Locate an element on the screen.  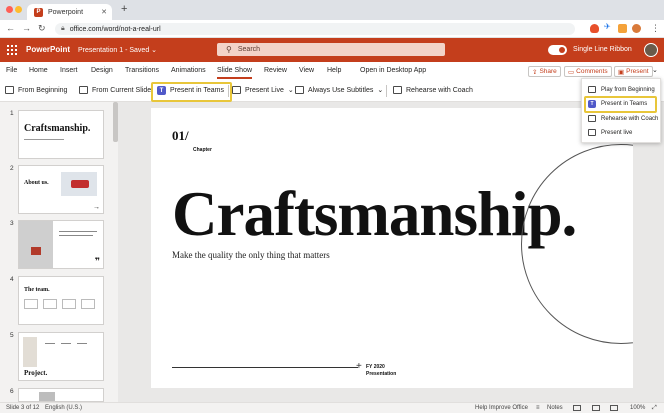
present-live-label: Present Live is located at coordinates (264, 90).